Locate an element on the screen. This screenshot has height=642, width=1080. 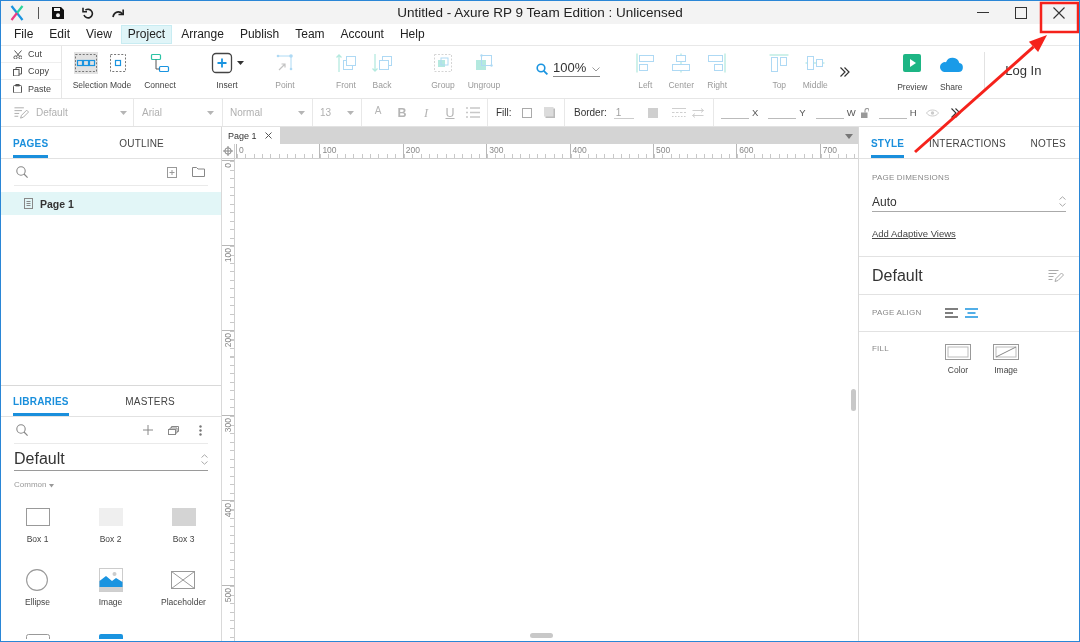
align-center-lines-icon is located at coordinates (971, 313).